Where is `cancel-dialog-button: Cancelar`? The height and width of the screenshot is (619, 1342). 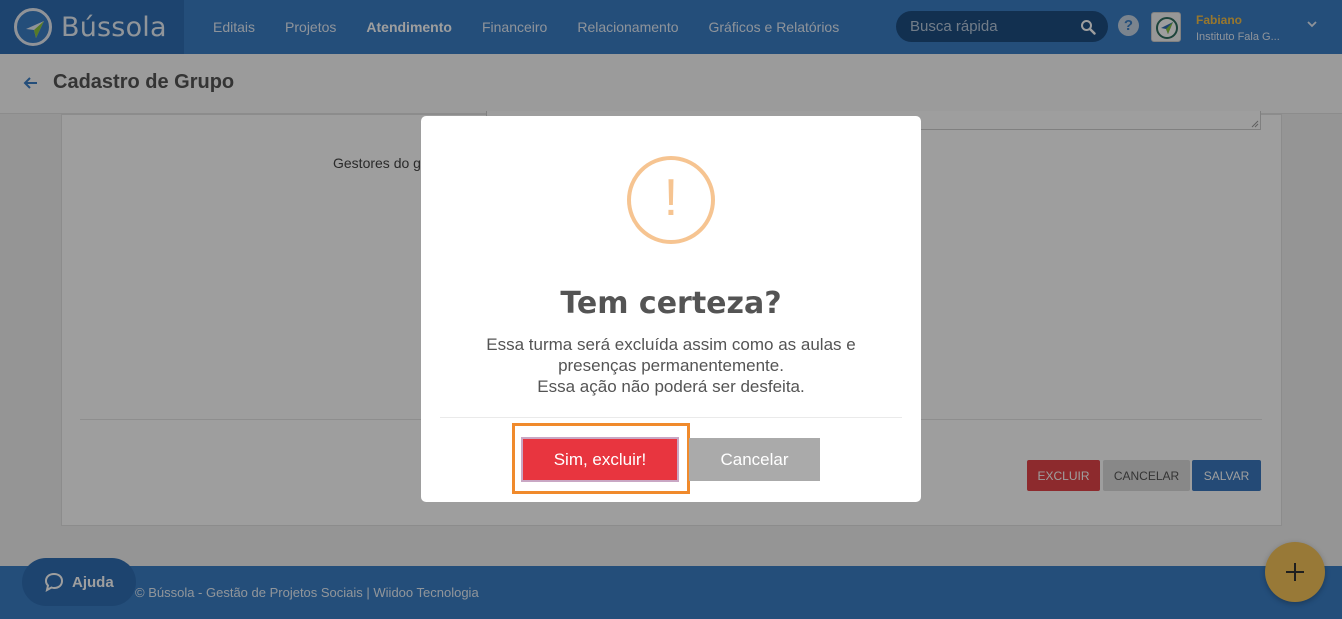
cancel-dialog-button: Cancelar is located at coordinates (754, 459).